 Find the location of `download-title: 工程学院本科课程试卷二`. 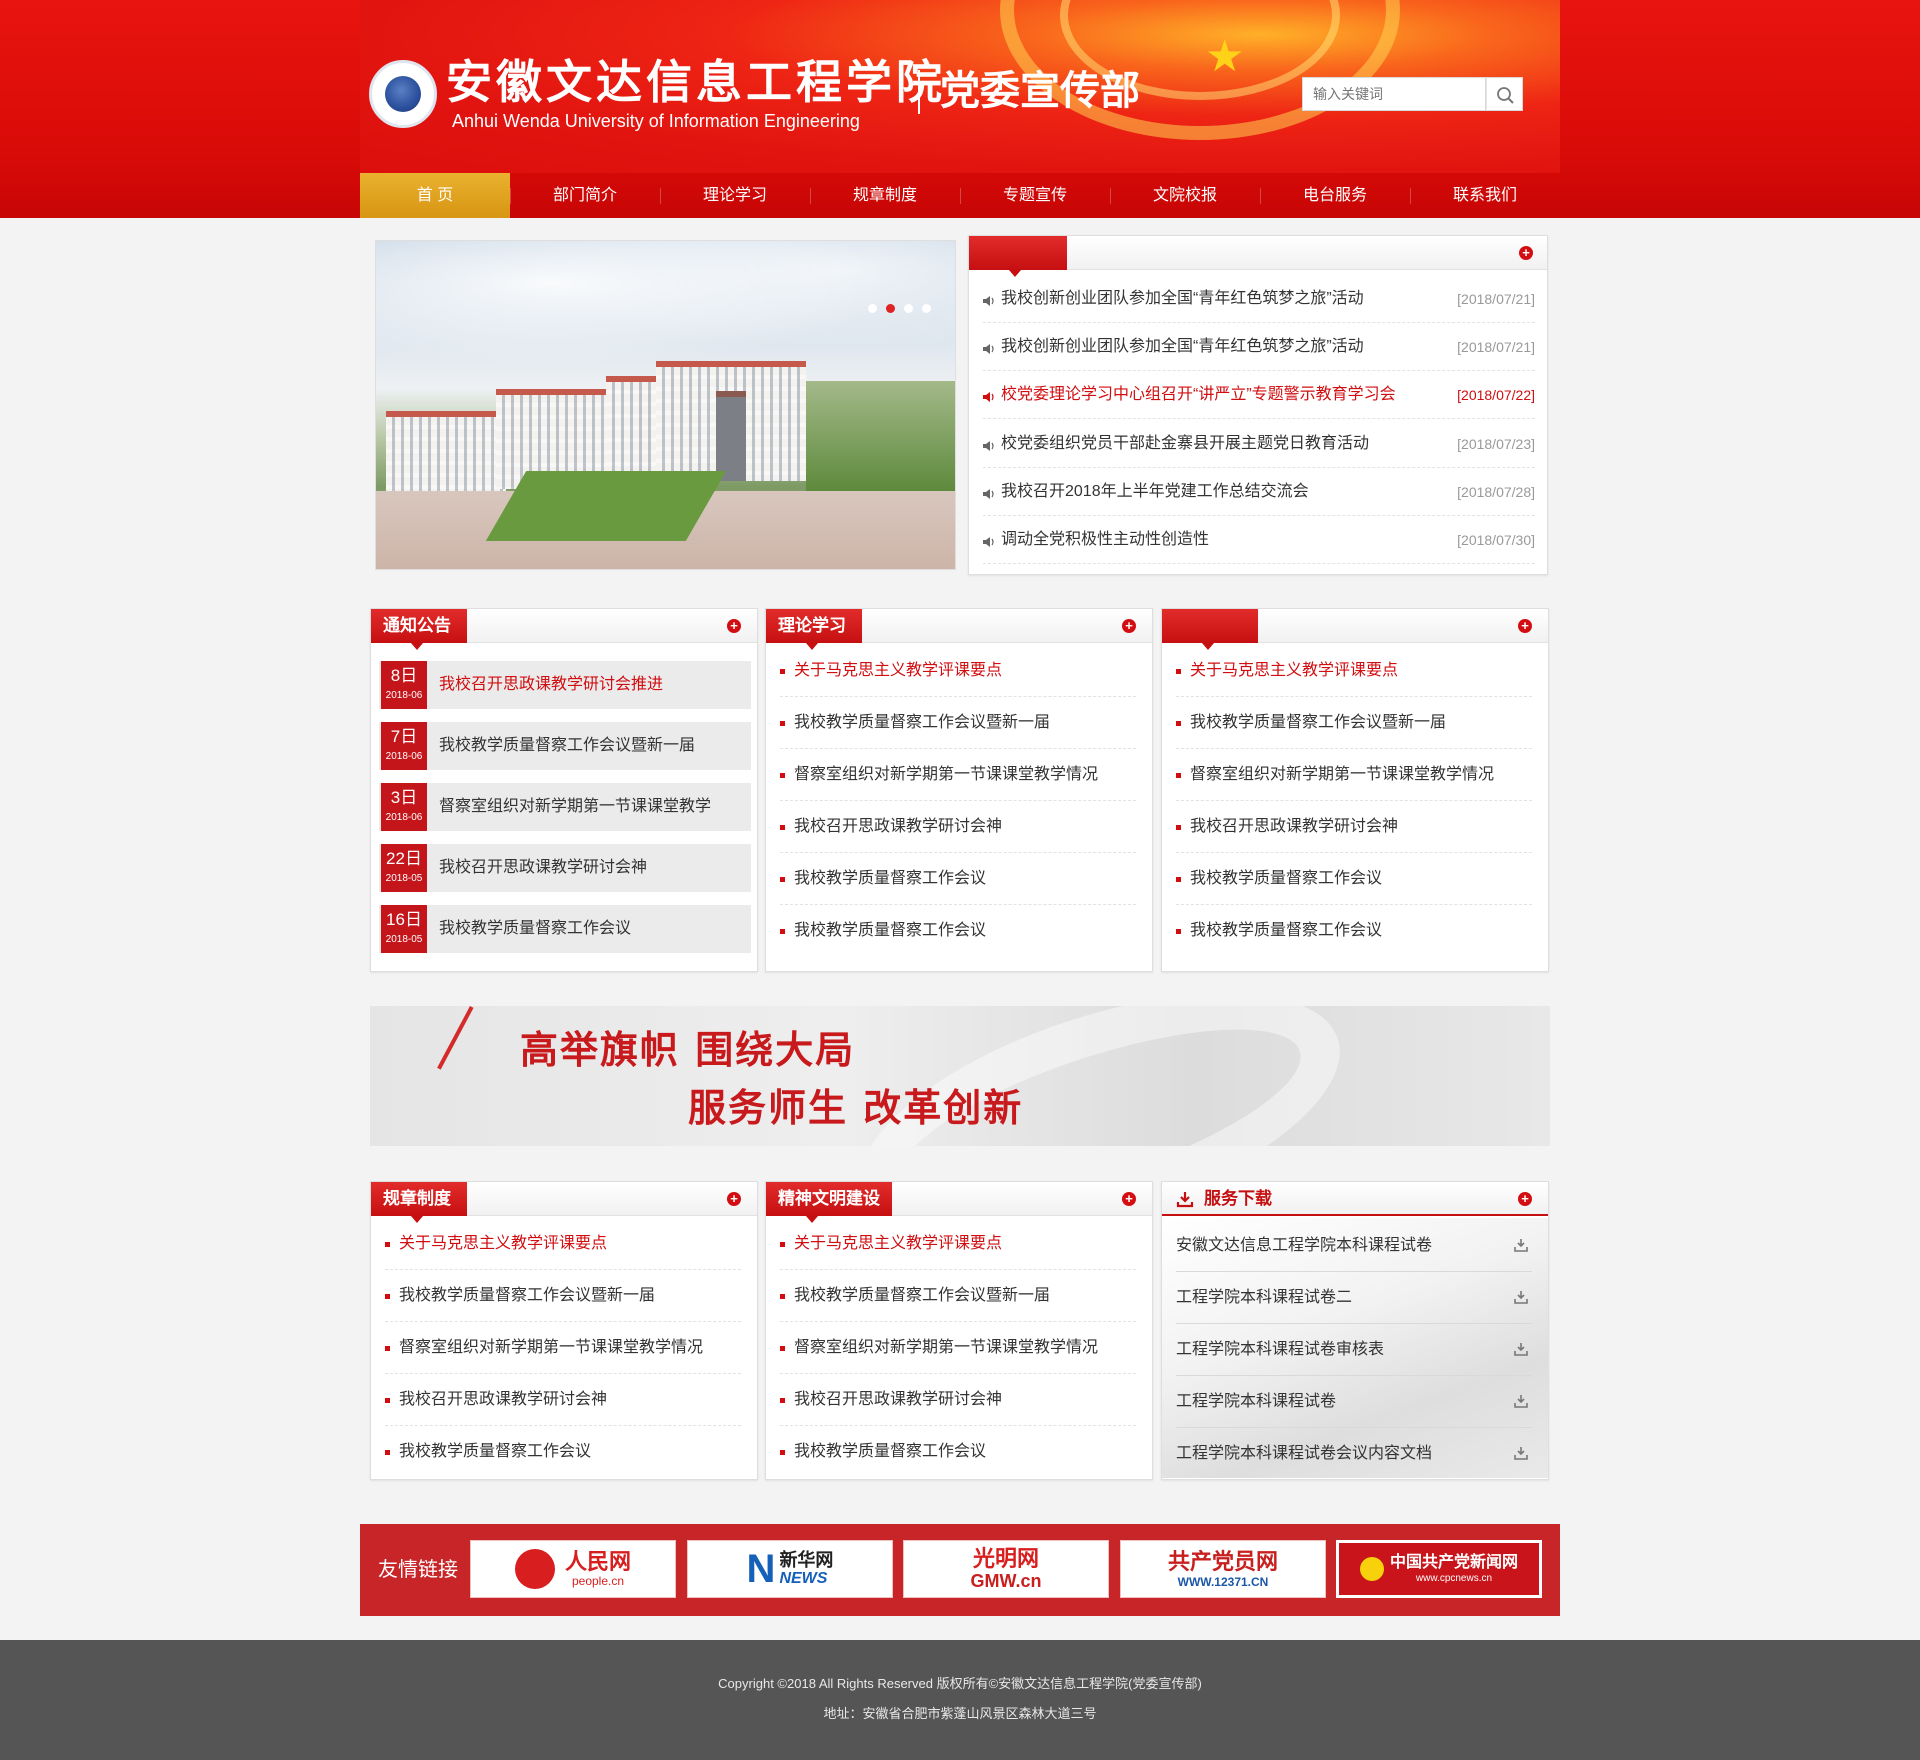

download-title: 工程学院本科课程试卷二 is located at coordinates (1264, 1298).